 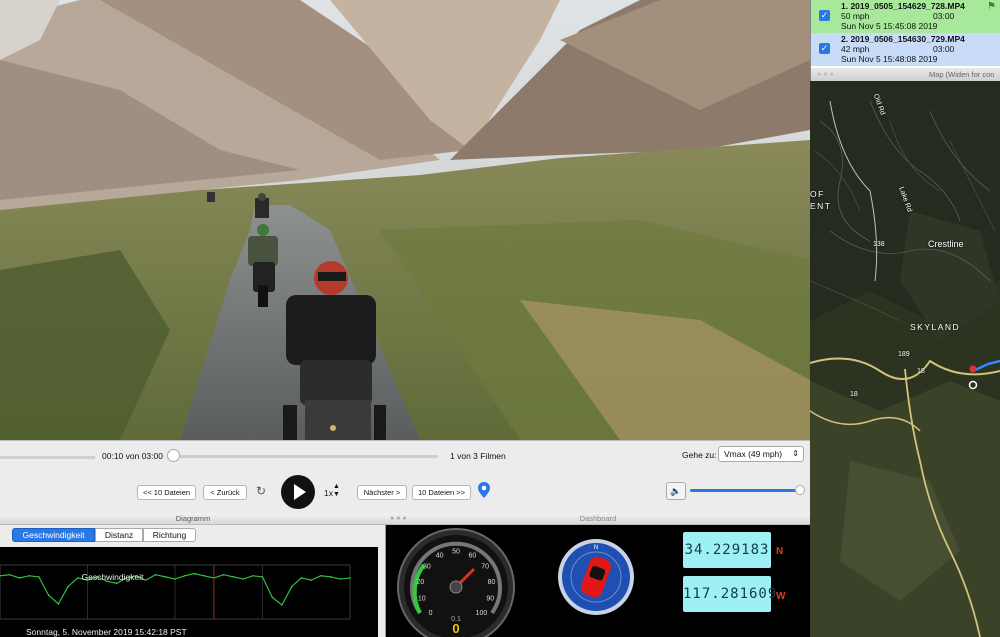 I want to click on back-button: < Zurück, so click(x=225, y=492).